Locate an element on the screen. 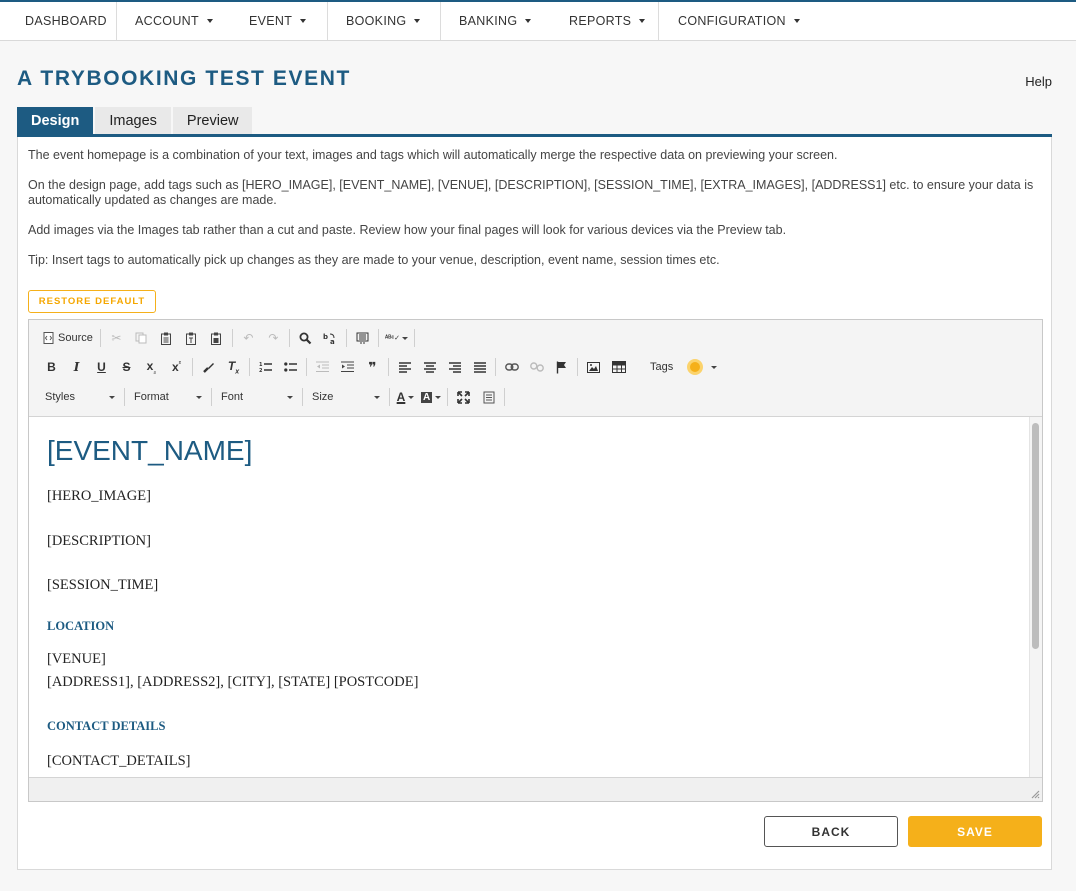 The height and width of the screenshot is (891, 1076). source-icon is located at coordinates (48, 338).